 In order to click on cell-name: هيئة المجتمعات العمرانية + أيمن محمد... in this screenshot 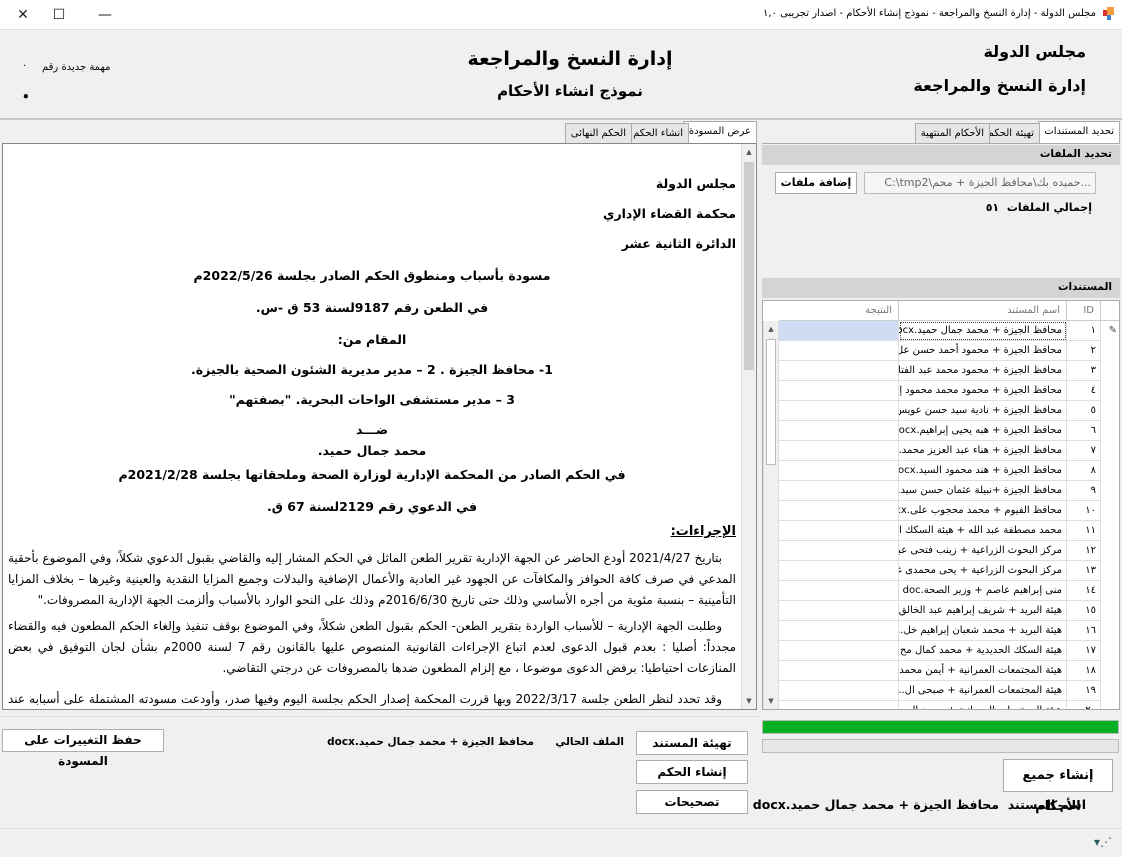, I will do `click(983, 671)`.